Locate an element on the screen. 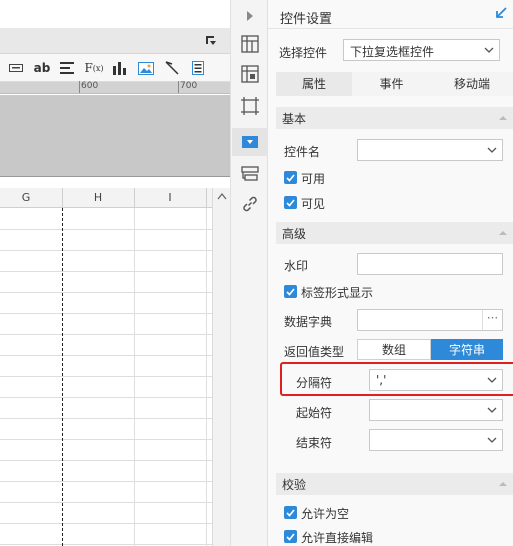 The width and height of the screenshot is (513, 546). basic-section-header: 基本 is located at coordinates (394, 118).